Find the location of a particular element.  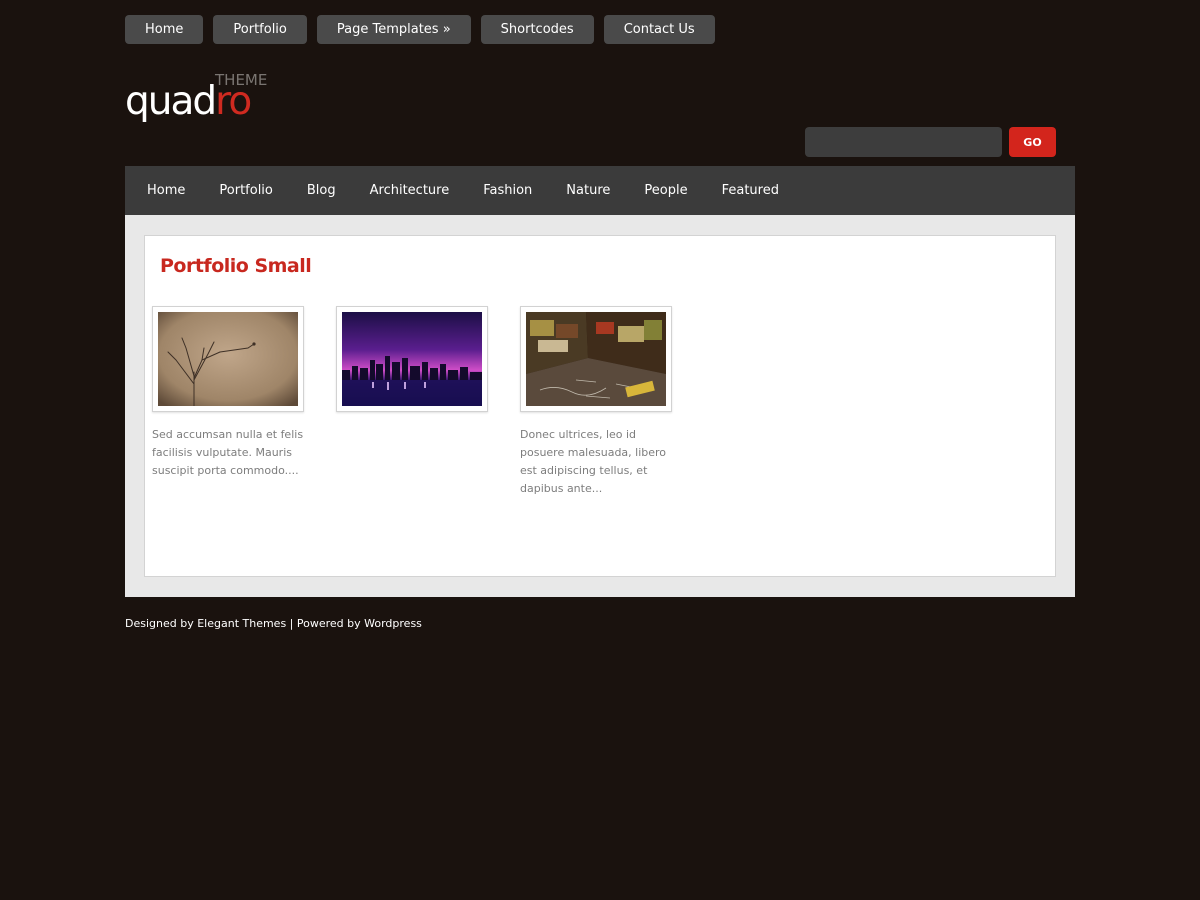

main-nav-blog: Blog is located at coordinates (321, 190).